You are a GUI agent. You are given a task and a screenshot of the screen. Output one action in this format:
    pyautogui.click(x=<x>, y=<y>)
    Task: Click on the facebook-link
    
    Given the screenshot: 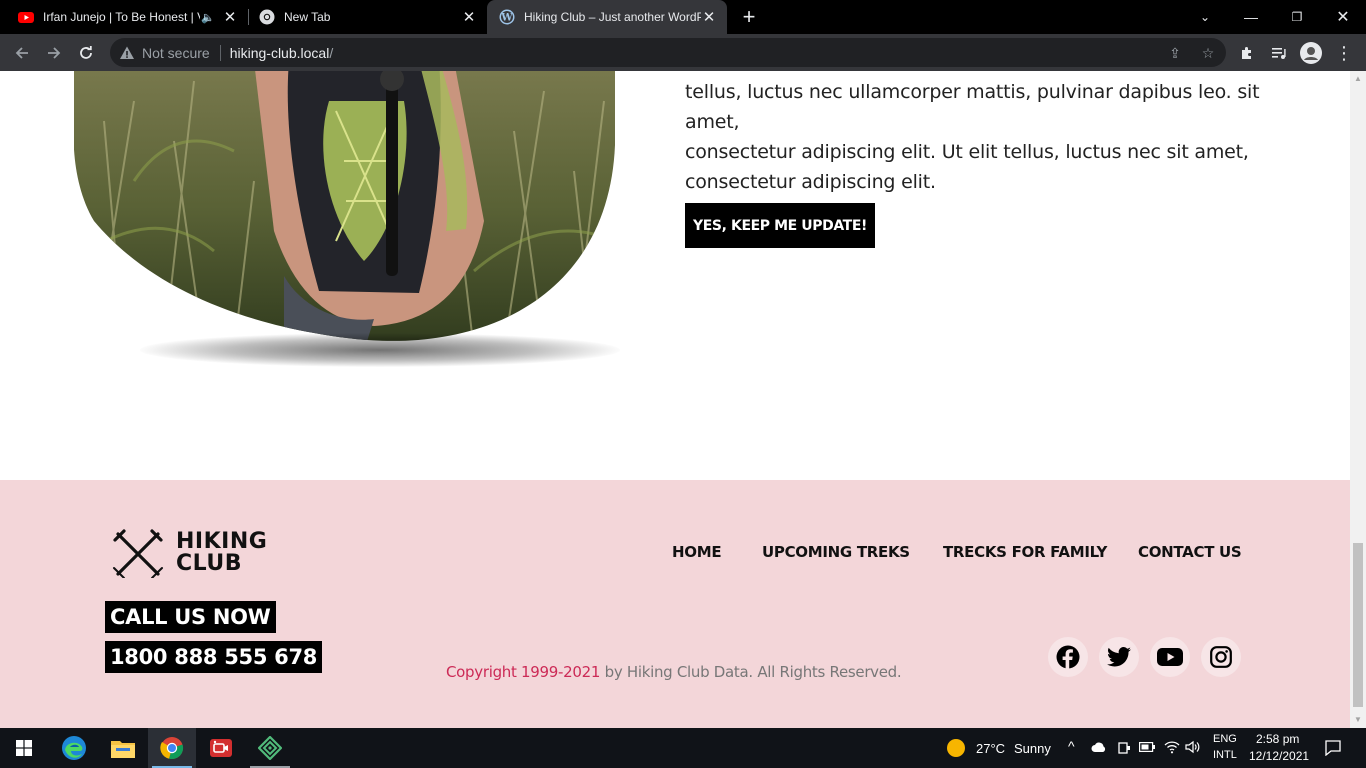 What is the action you would take?
    pyautogui.click(x=1068, y=657)
    